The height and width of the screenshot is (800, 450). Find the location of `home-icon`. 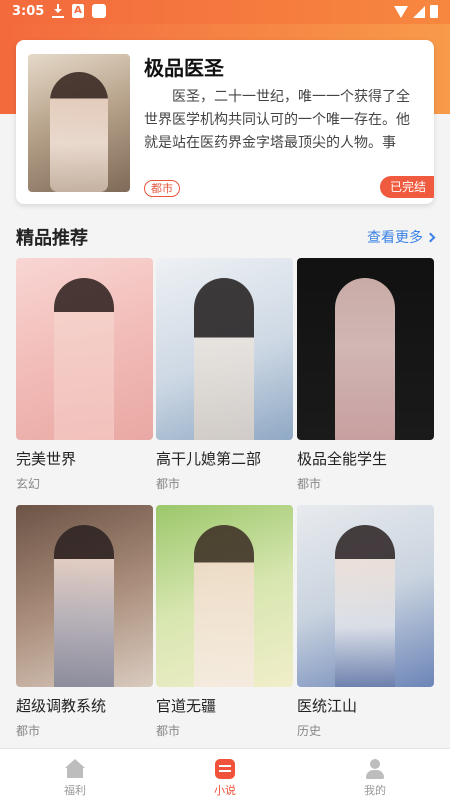

home-icon is located at coordinates (75, 769).